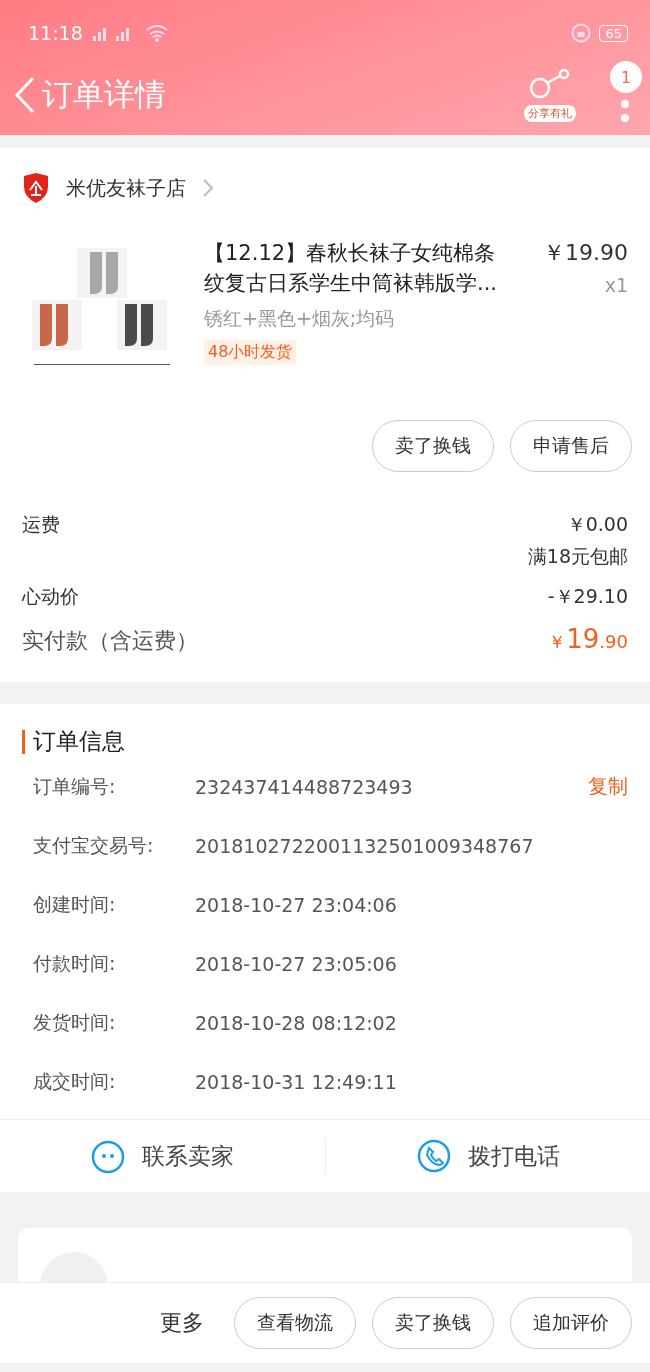 This screenshot has height=1372, width=650. What do you see at coordinates (597, 524) in the screenshot?
I see `summary-value: ￥0.00` at bounding box center [597, 524].